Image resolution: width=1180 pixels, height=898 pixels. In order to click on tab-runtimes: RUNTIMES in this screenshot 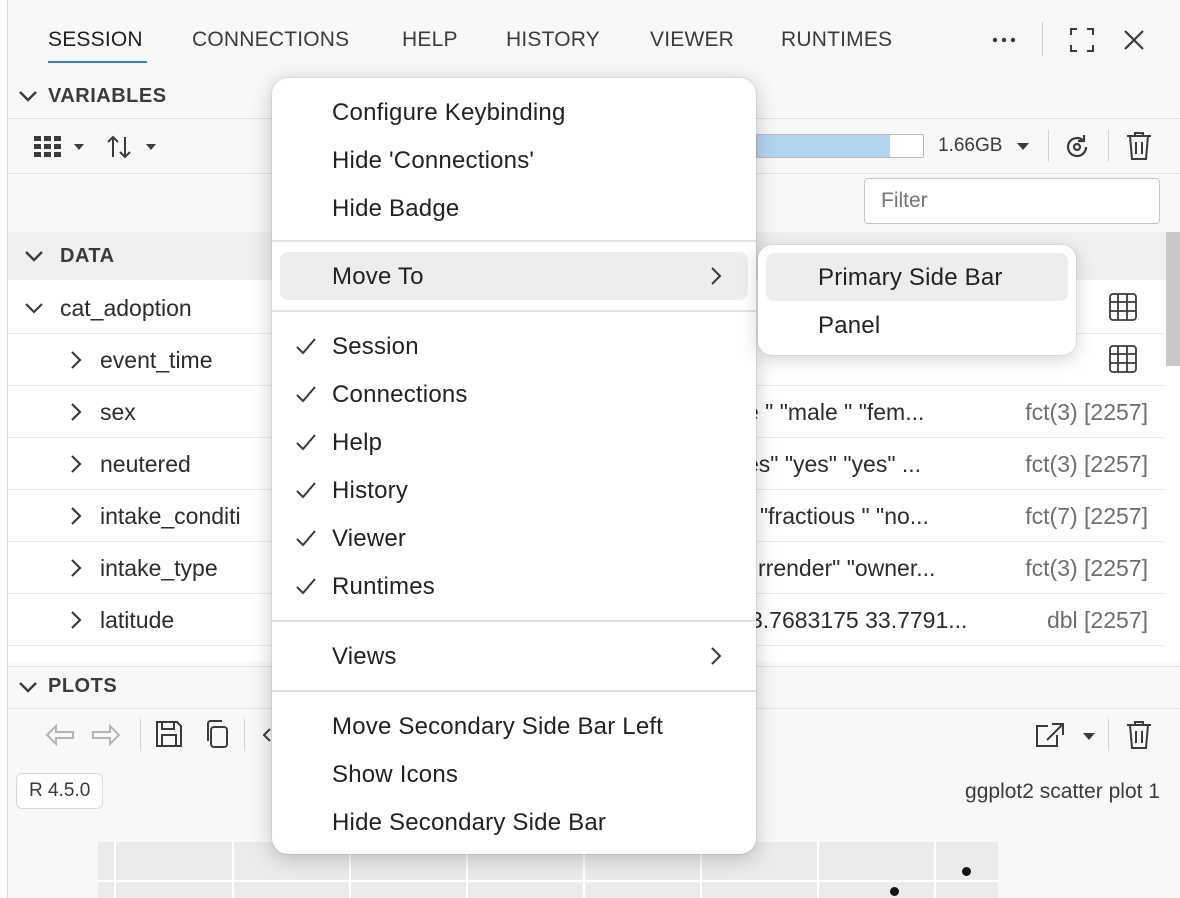, I will do `click(836, 40)`.